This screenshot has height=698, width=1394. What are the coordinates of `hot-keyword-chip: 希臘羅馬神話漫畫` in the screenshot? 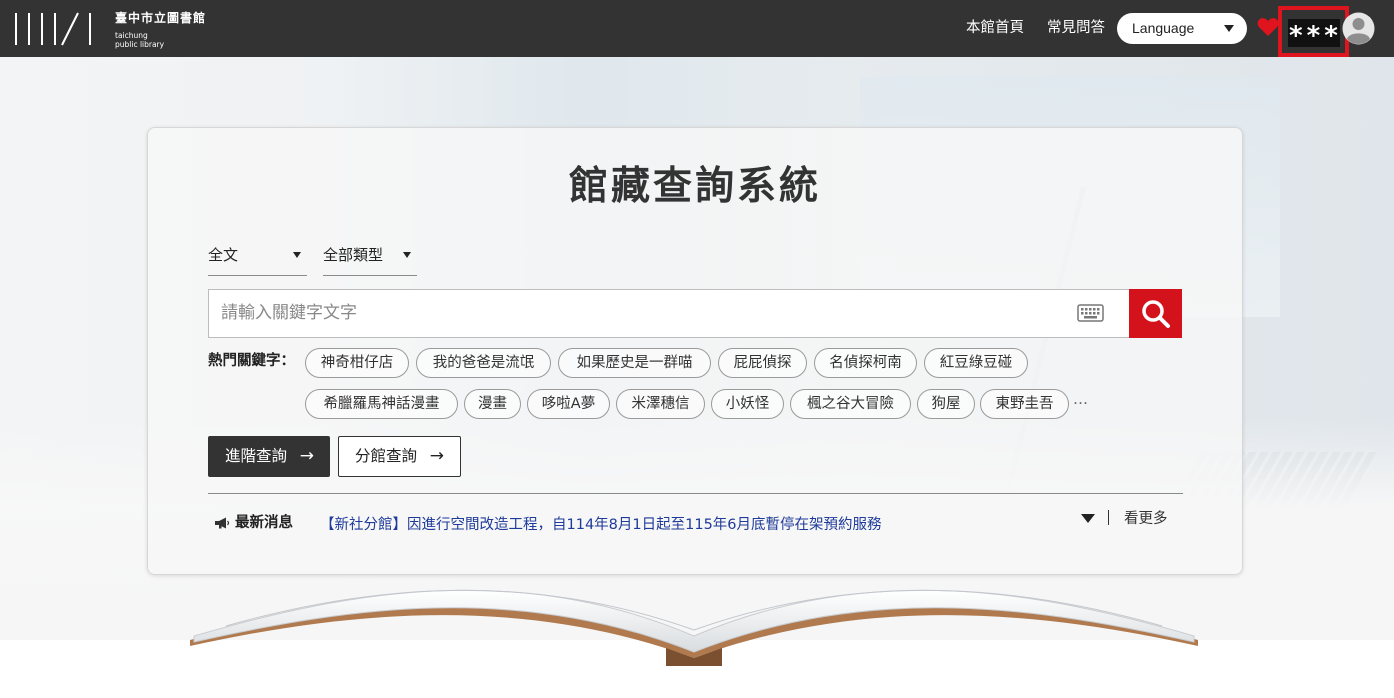 It's located at (381, 404).